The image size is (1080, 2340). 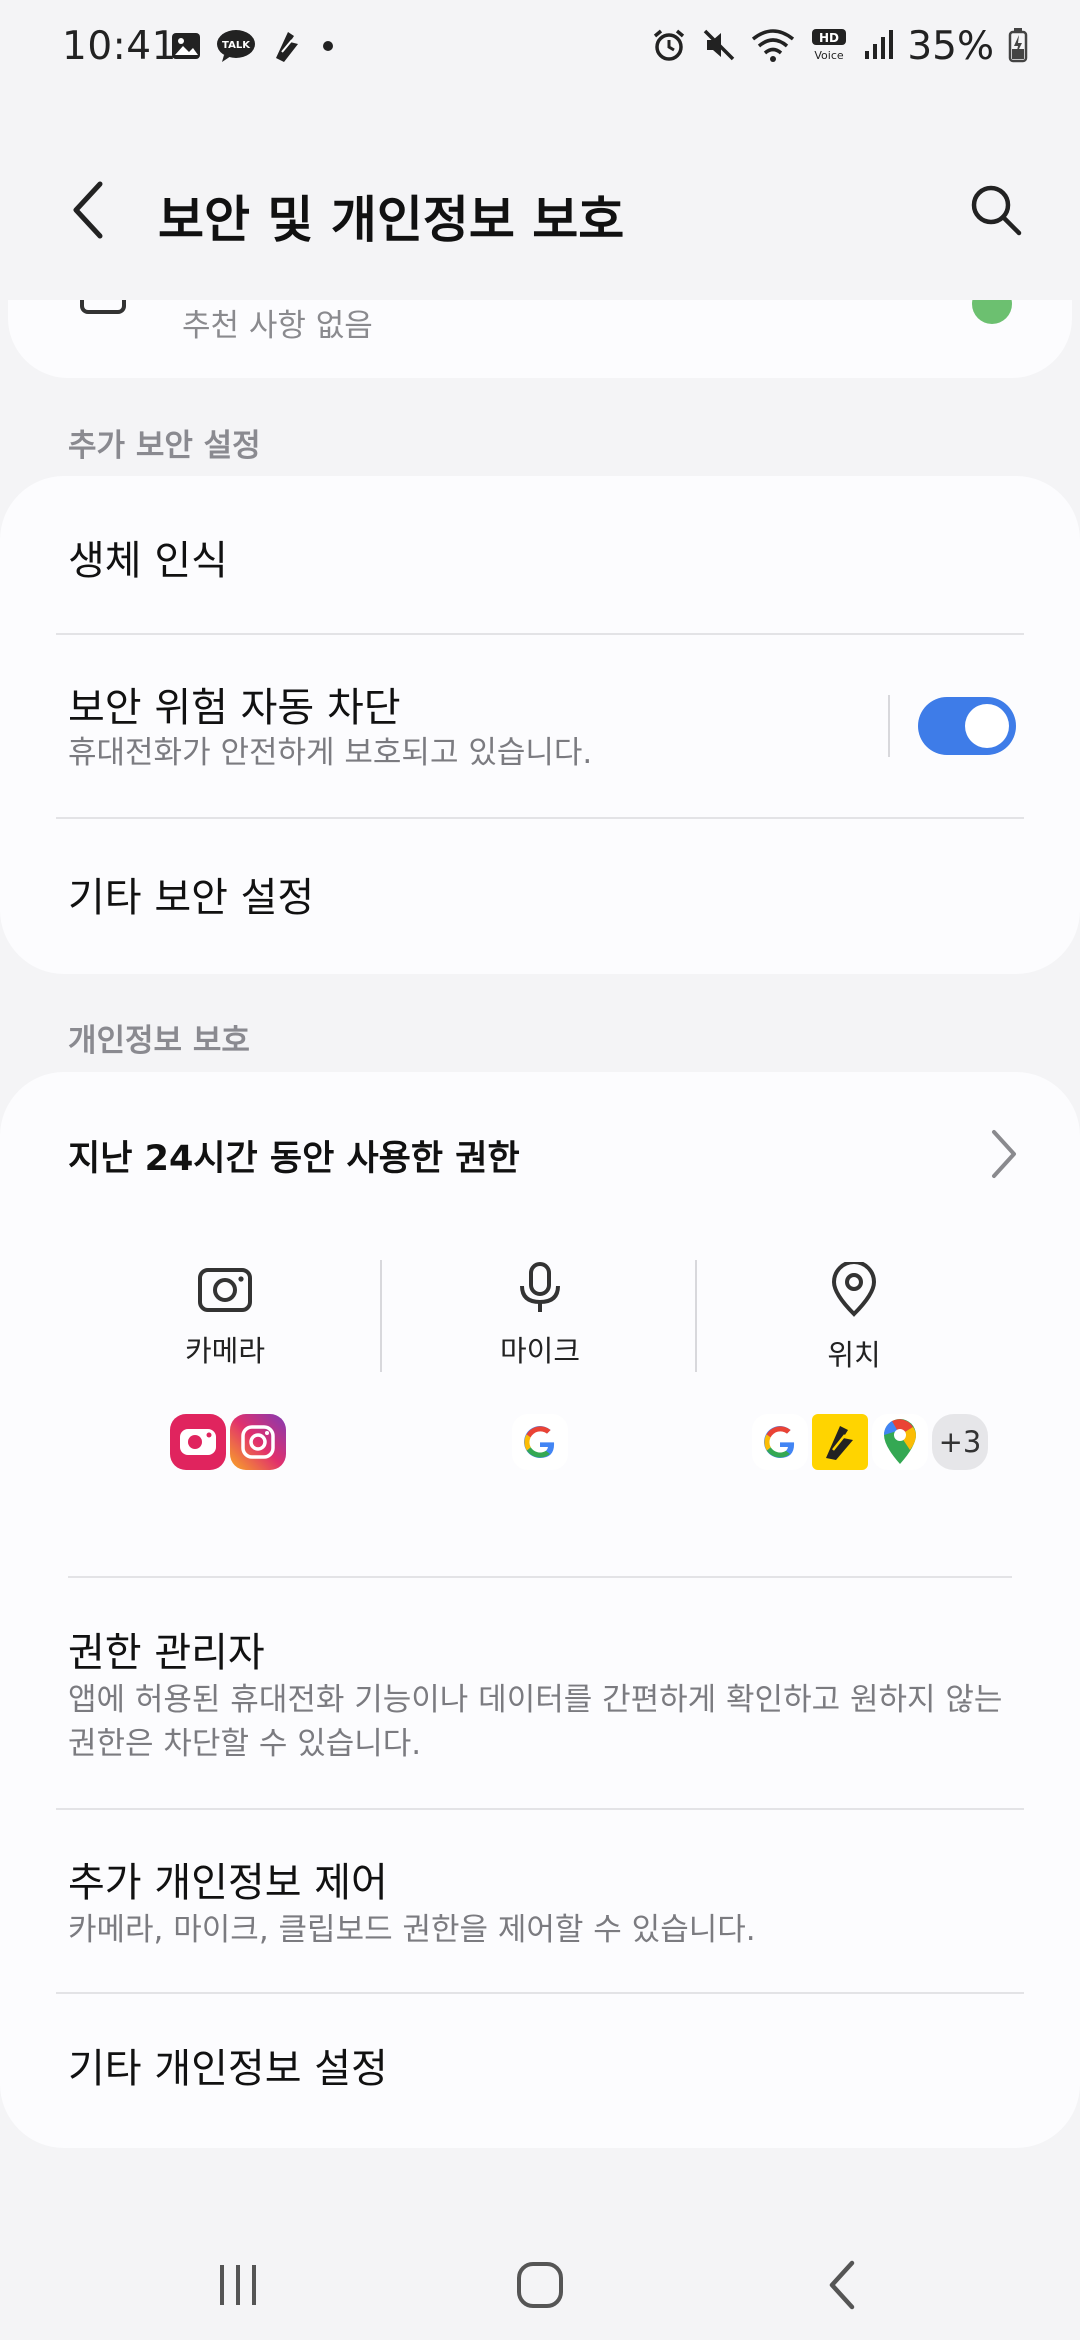 I want to click on mute-icon, so click(x=719, y=47).